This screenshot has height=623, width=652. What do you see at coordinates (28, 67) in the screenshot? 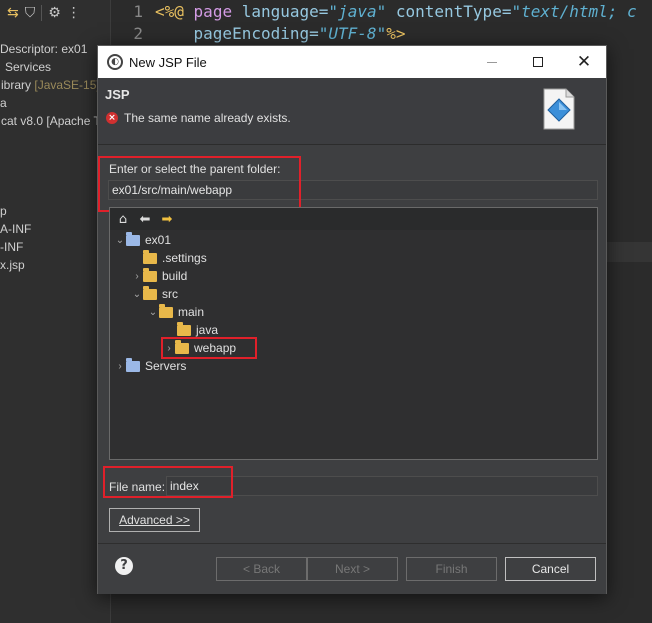
I see `explorer-item: Services` at bounding box center [28, 67].